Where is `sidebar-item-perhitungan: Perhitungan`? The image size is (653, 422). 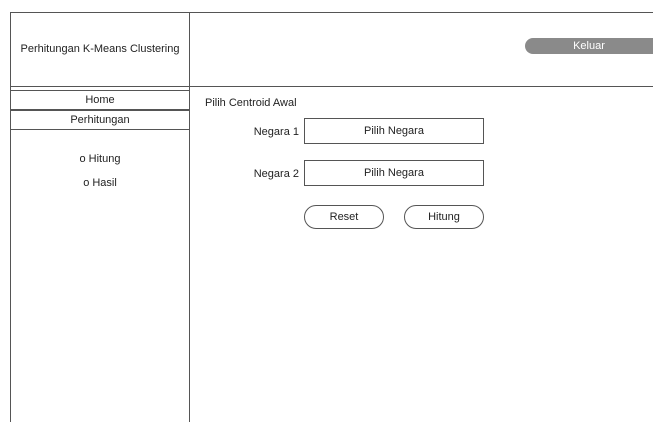 sidebar-item-perhitungan: Perhitungan is located at coordinates (100, 120).